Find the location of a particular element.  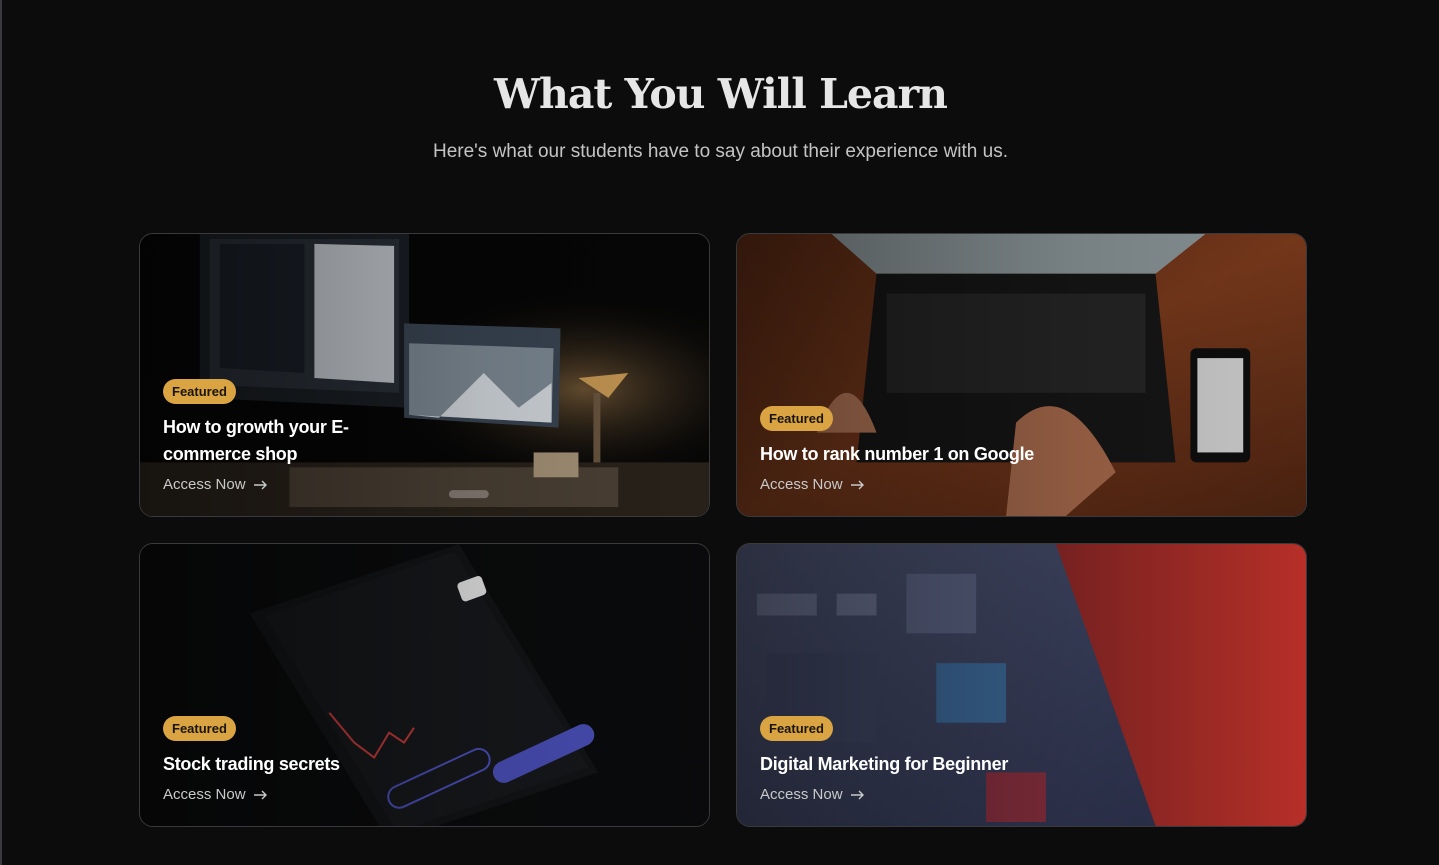

card-title: Digital Marketing for Beginner is located at coordinates (884, 764).